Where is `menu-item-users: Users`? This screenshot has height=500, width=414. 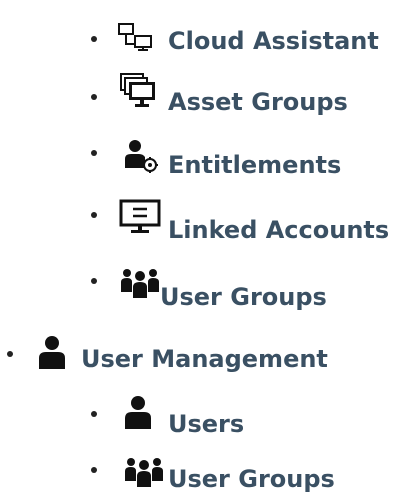
menu-item-users: Users is located at coordinates (206, 424).